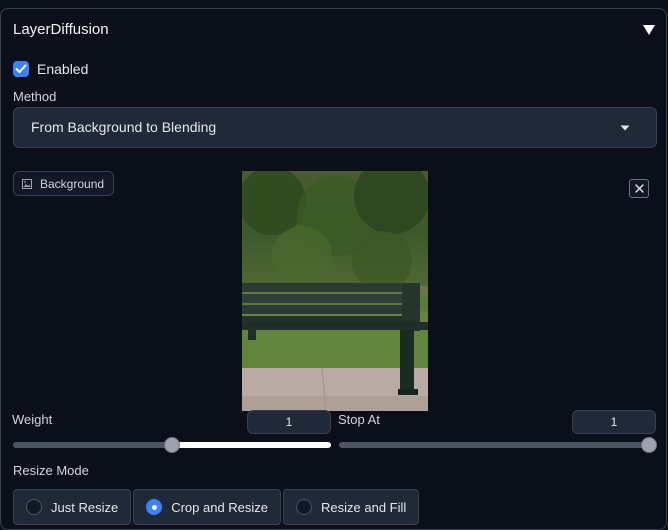 Image resolution: width=668 pixels, height=530 pixels. I want to click on image-tag-label: Background, so click(72, 183).